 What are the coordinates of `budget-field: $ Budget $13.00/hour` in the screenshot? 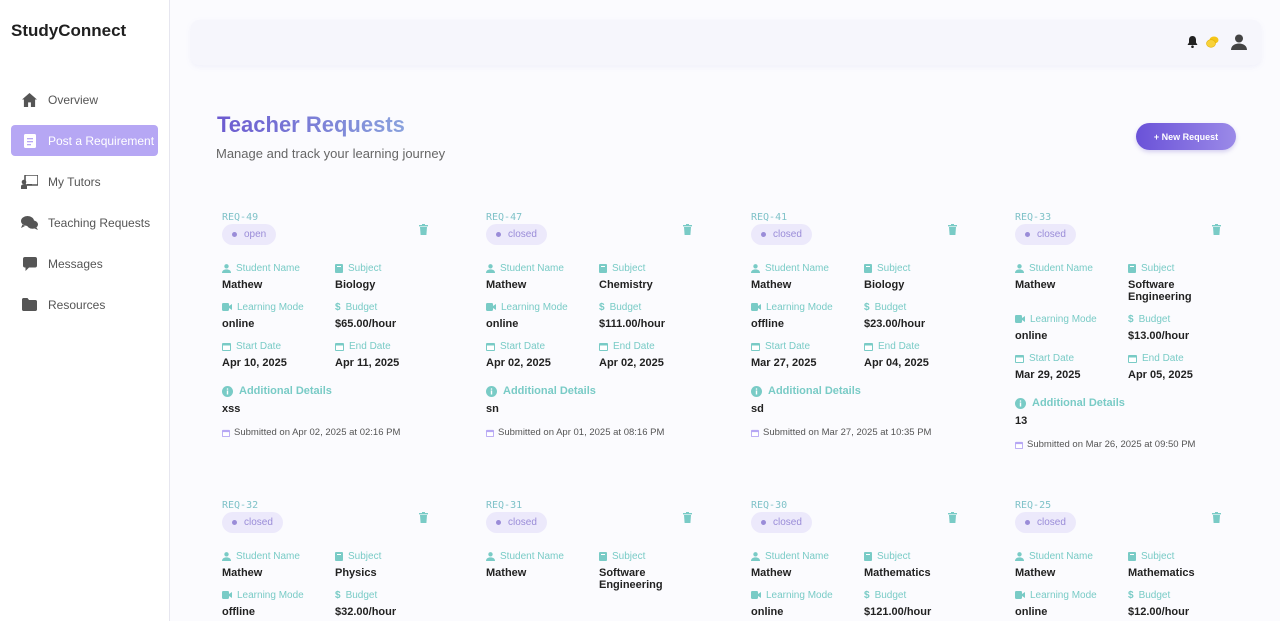 It's located at (1178, 328).